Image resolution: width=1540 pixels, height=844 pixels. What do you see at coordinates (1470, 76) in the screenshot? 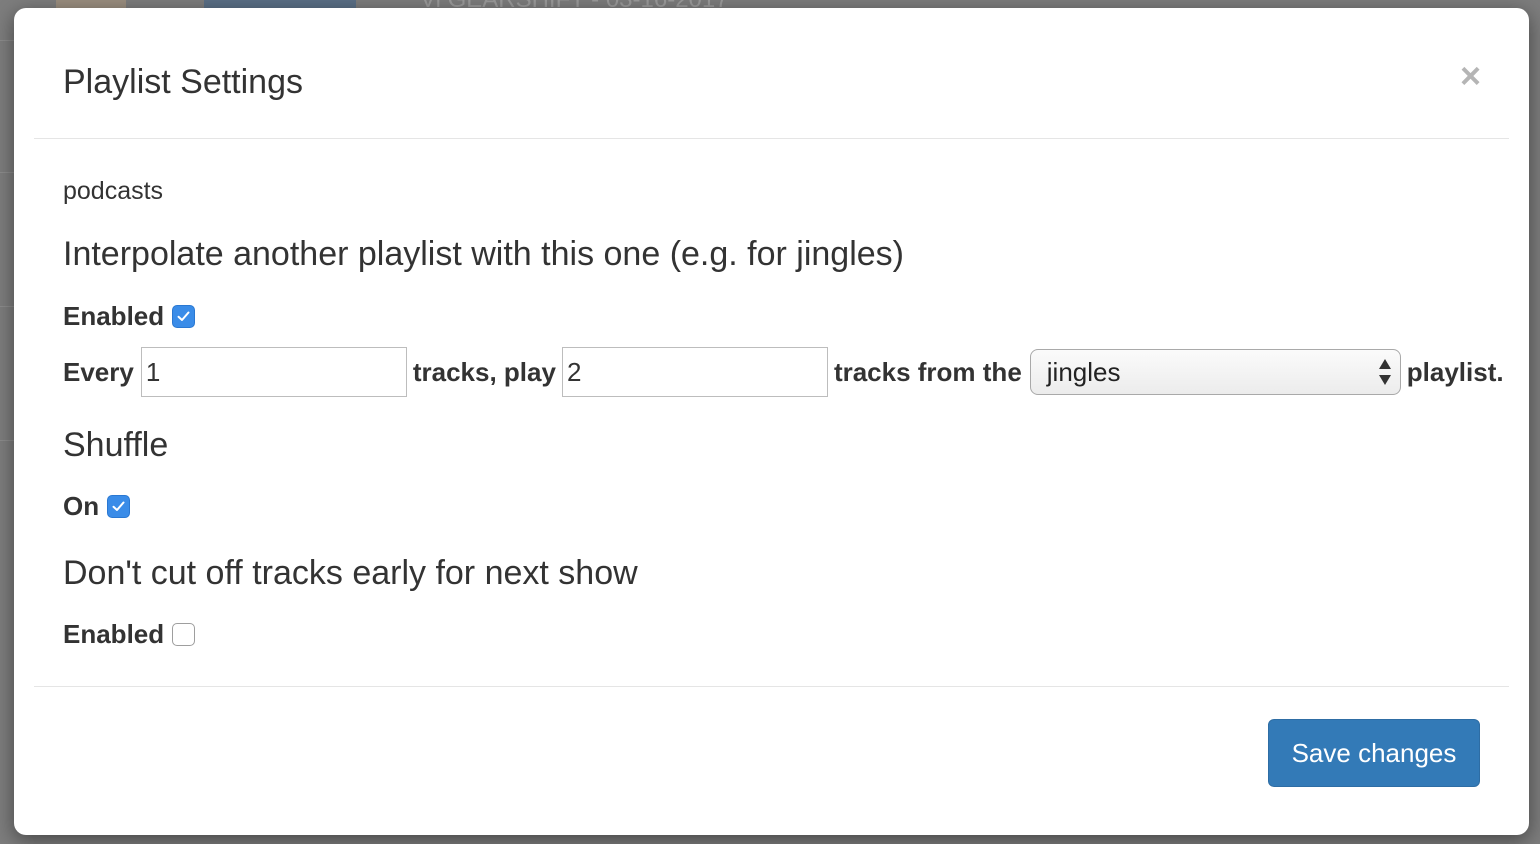
I see `close-icon: ×` at bounding box center [1470, 76].